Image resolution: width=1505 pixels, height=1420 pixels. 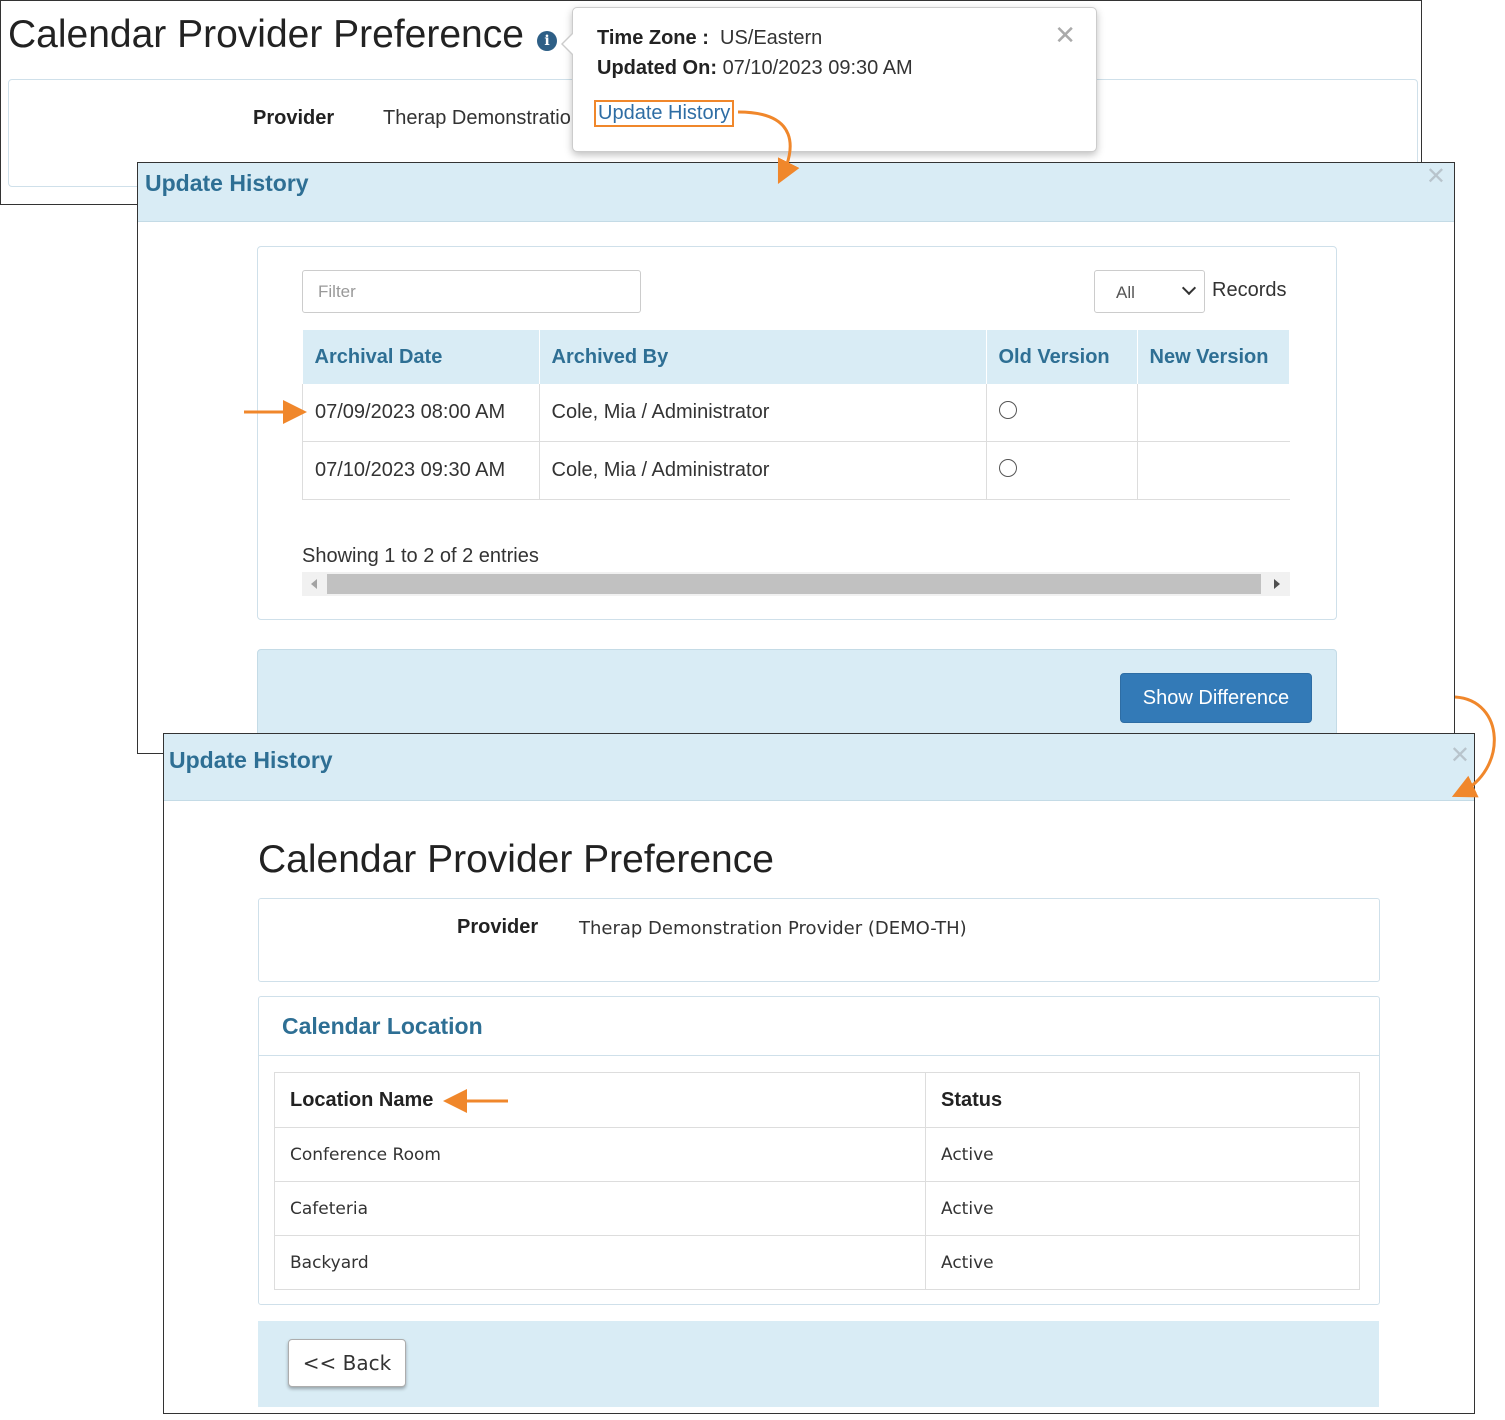 I want to click on back-button: << Back, so click(x=347, y=1363).